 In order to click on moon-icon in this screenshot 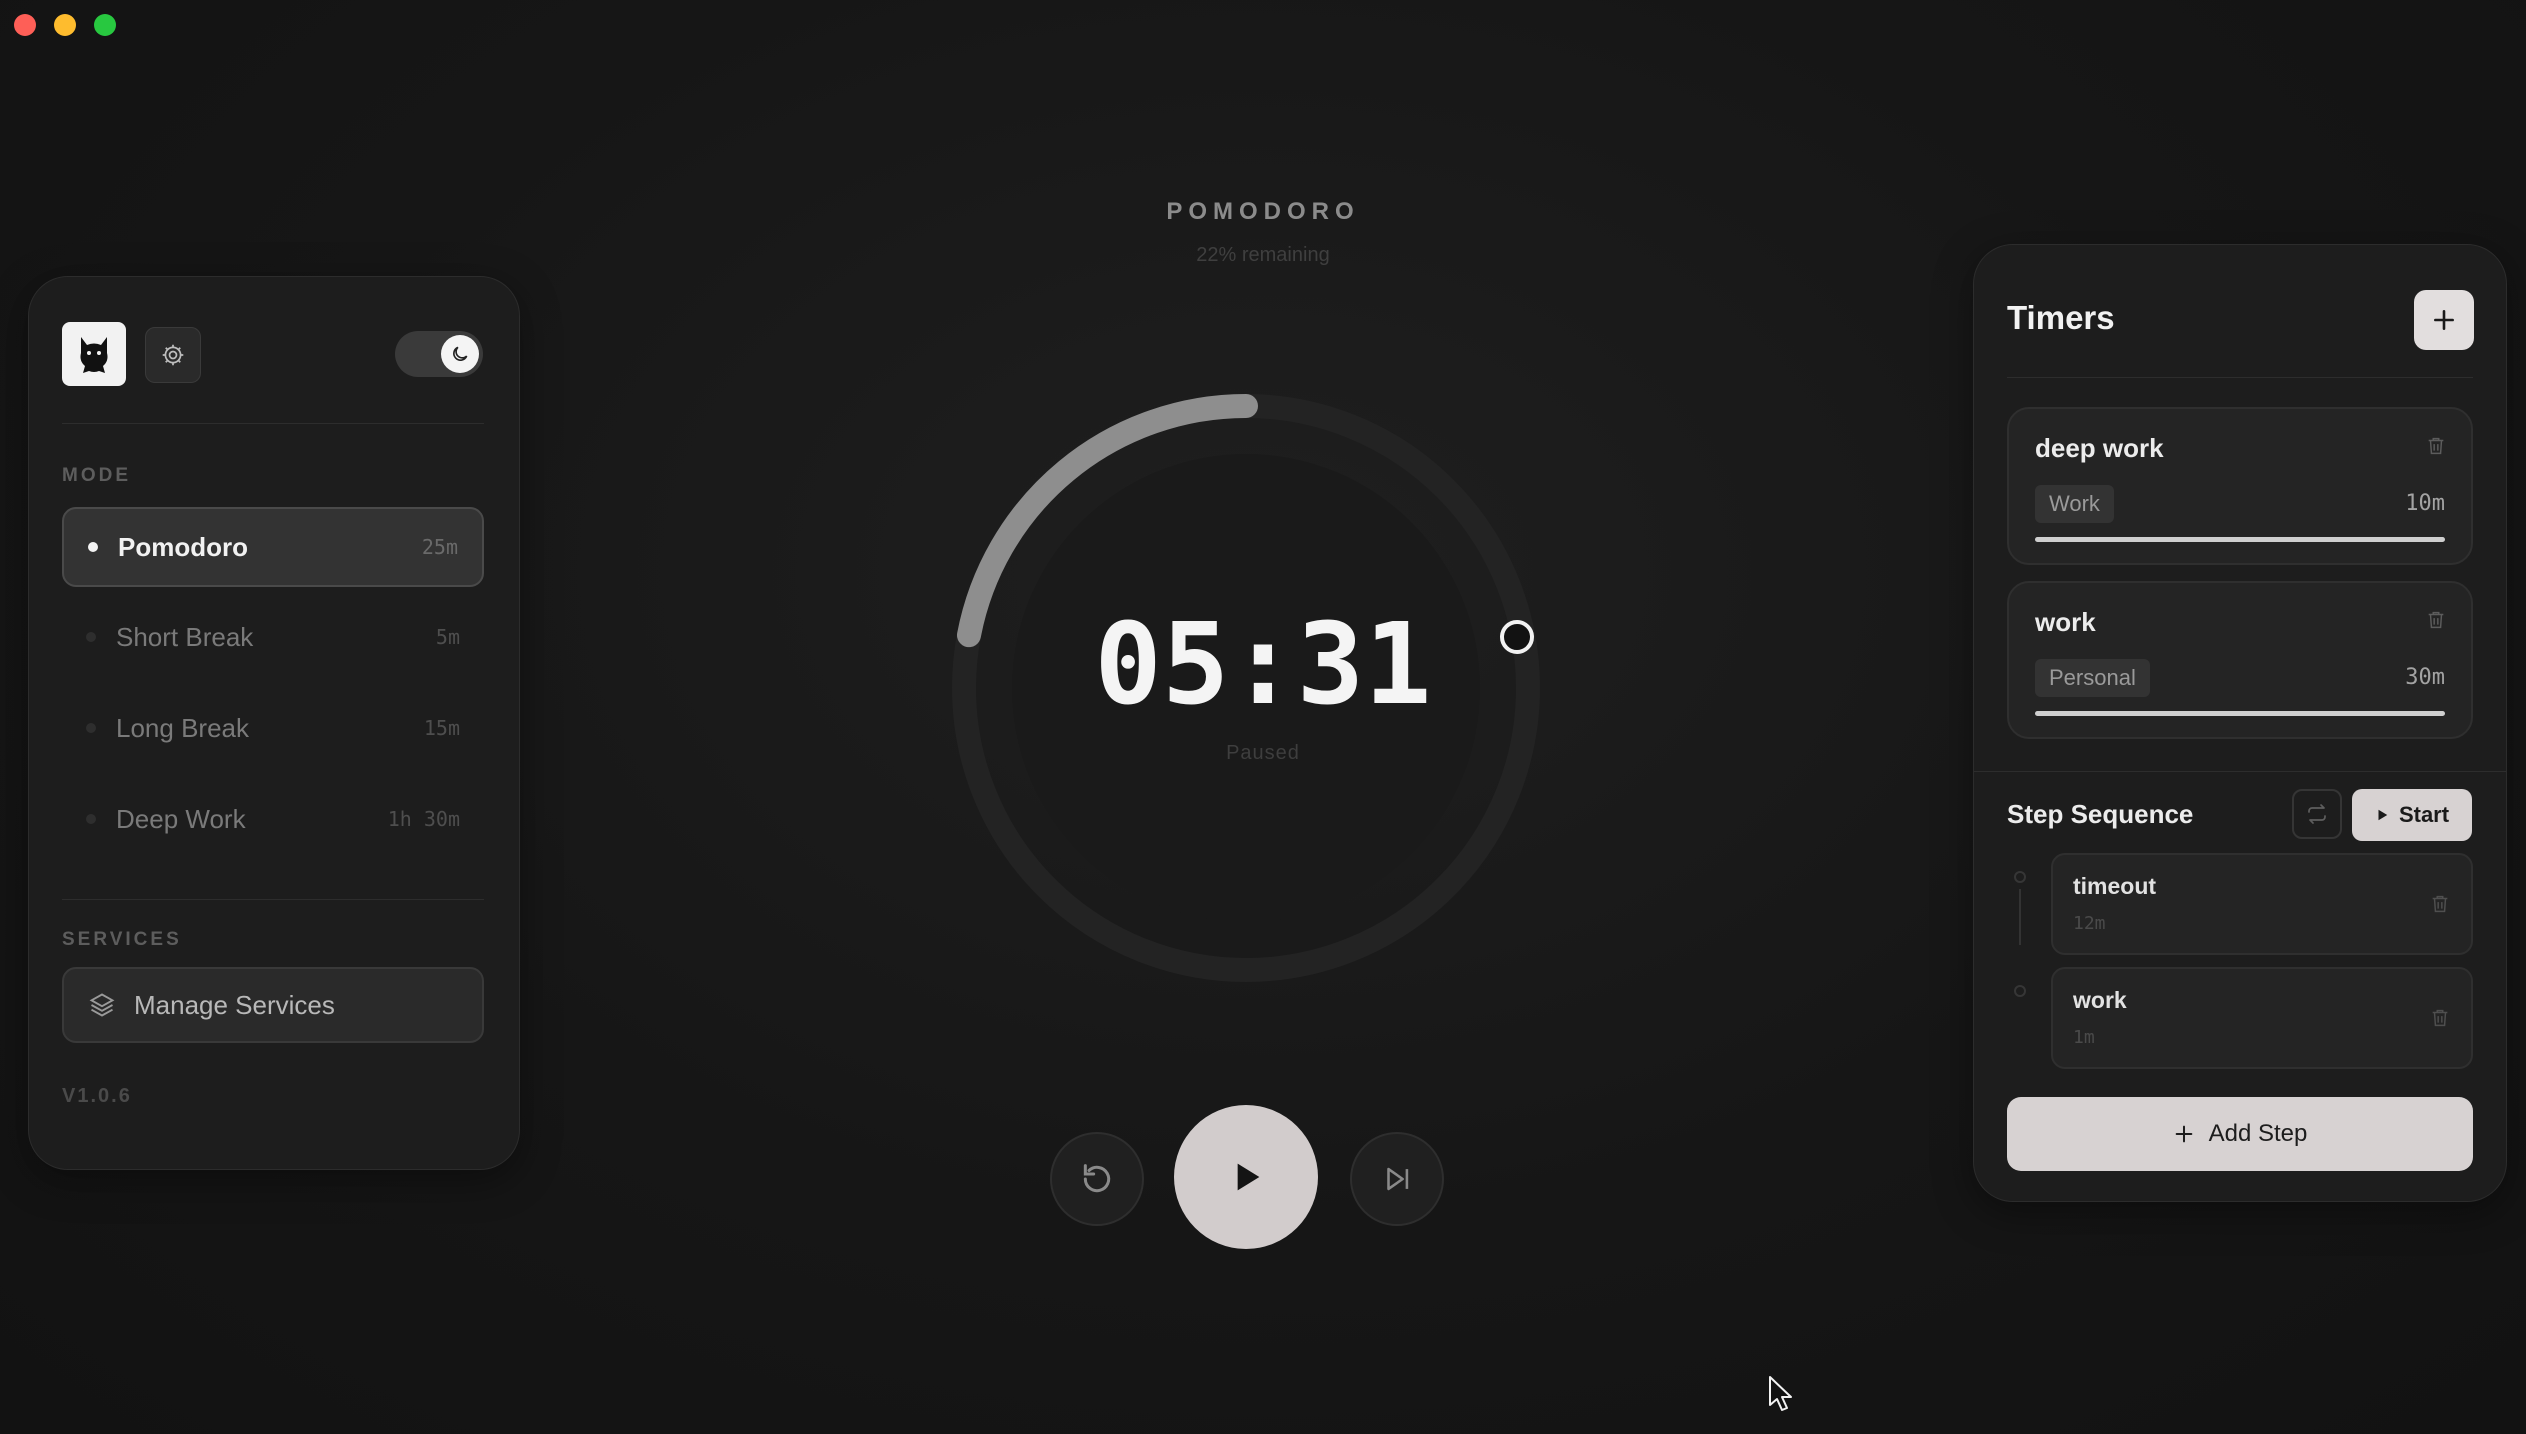, I will do `click(460, 353)`.